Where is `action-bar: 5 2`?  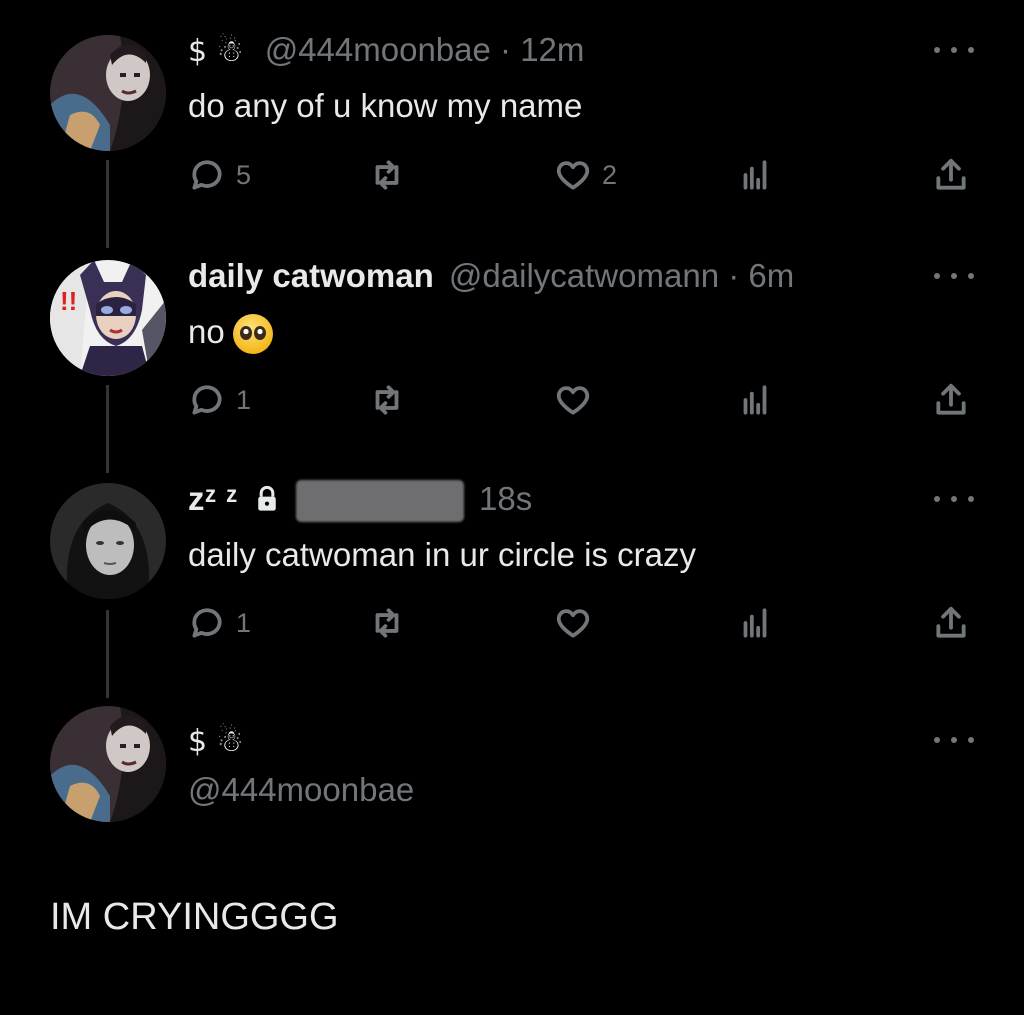 action-bar: 5 2 is located at coordinates (512, 175).